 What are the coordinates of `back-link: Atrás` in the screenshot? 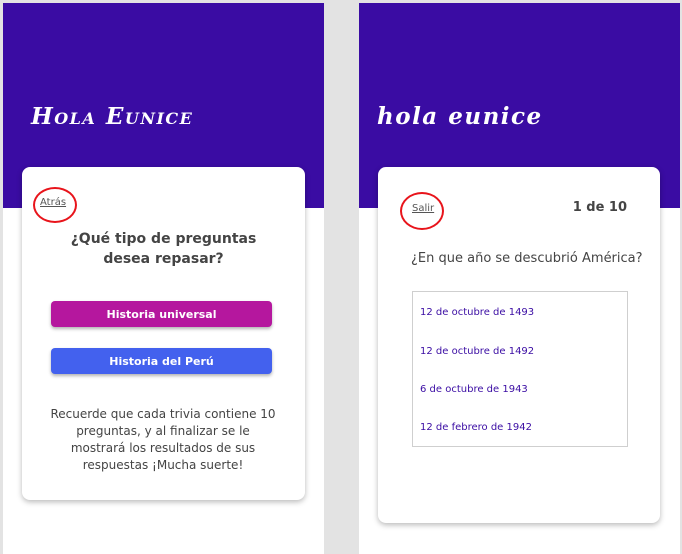 It's located at (53, 202).